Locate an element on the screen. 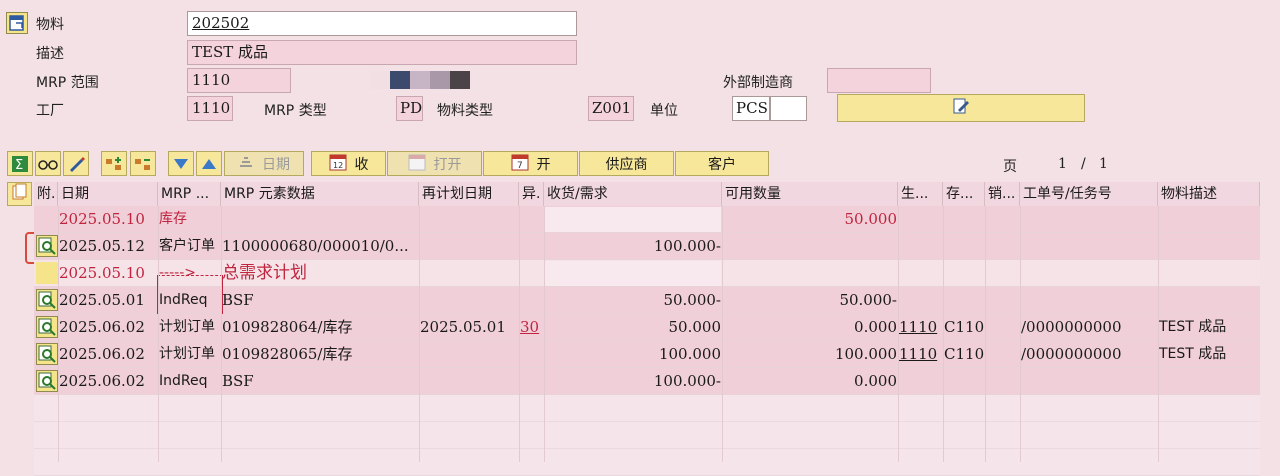 This screenshot has width=1280, height=476. date-filter-icon is located at coordinates (246, 164).